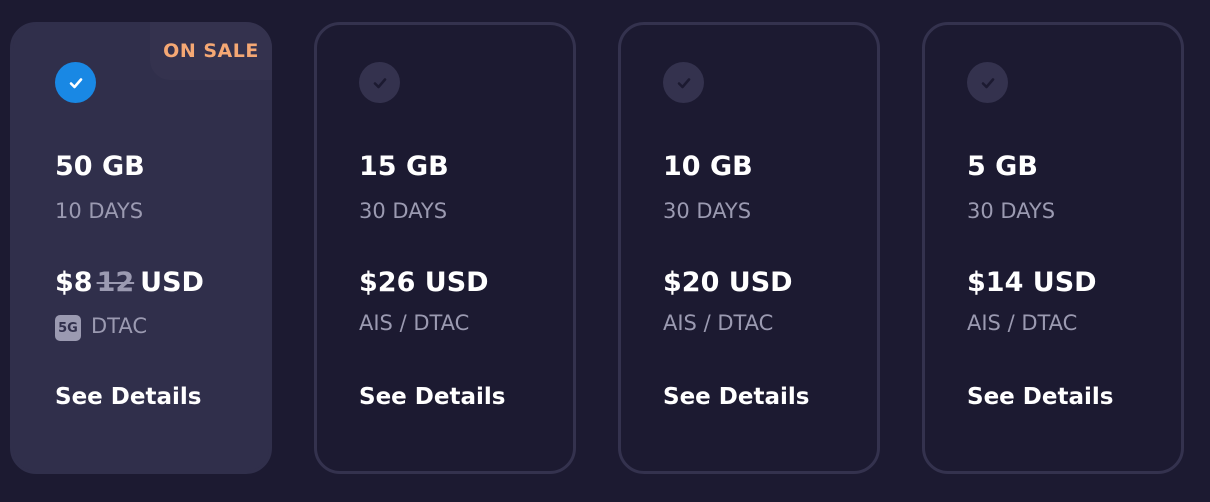  I want to click on plan-price: $20 USD, so click(728, 282).